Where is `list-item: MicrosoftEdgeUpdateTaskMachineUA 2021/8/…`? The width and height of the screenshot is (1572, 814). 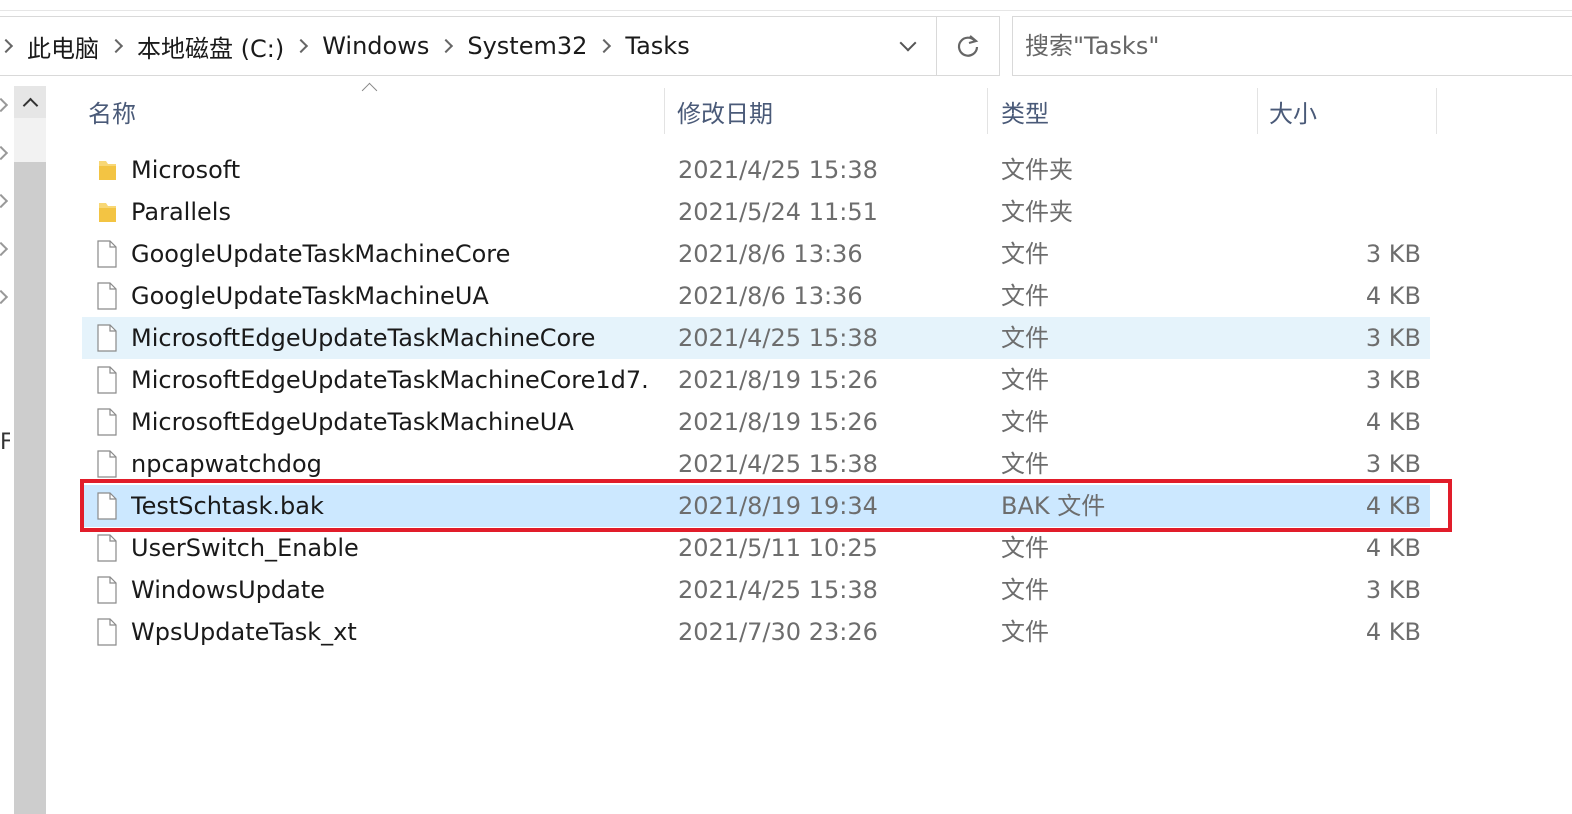 list-item: MicrosoftEdgeUpdateTaskMachineUA 2021/8/… is located at coordinates (756, 422).